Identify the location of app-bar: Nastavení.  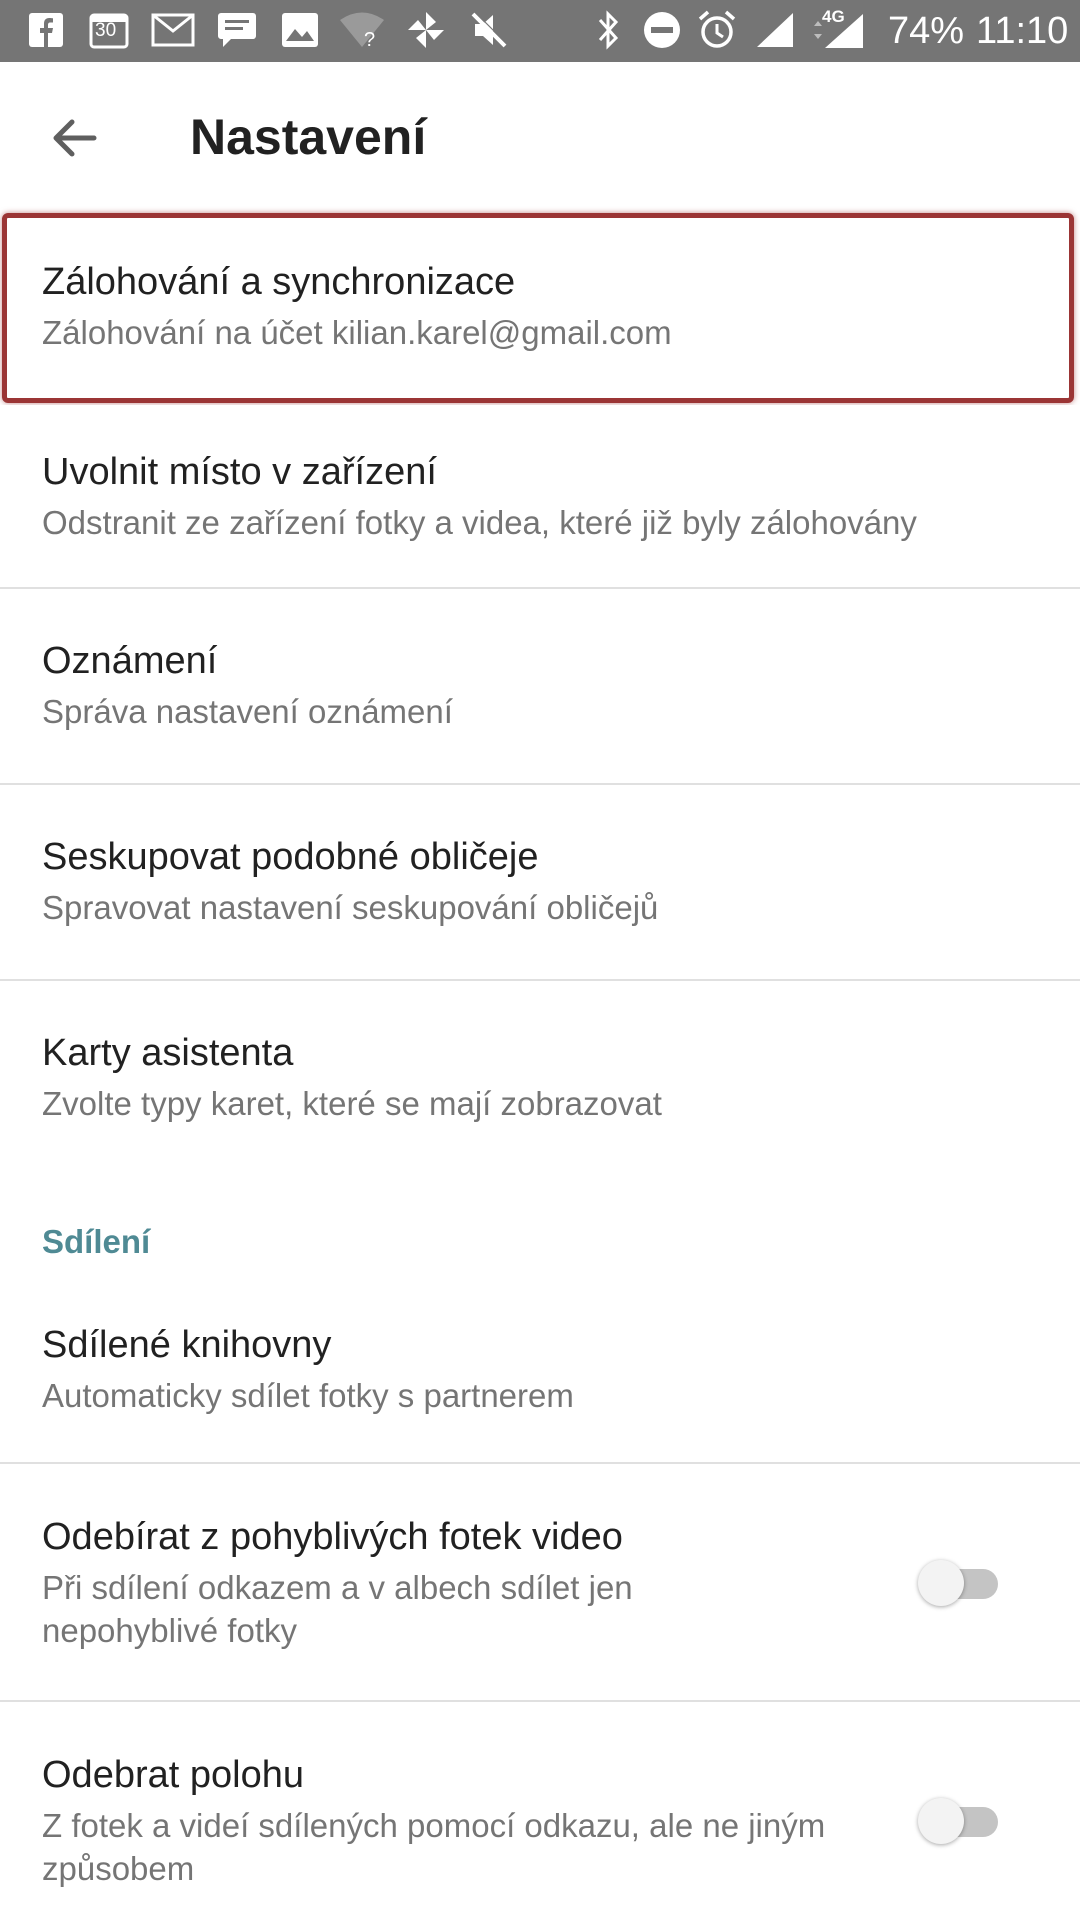
(540, 137).